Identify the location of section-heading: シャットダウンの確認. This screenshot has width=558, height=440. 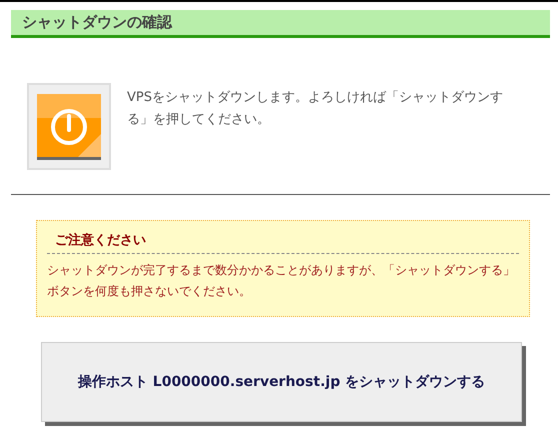
(280, 24).